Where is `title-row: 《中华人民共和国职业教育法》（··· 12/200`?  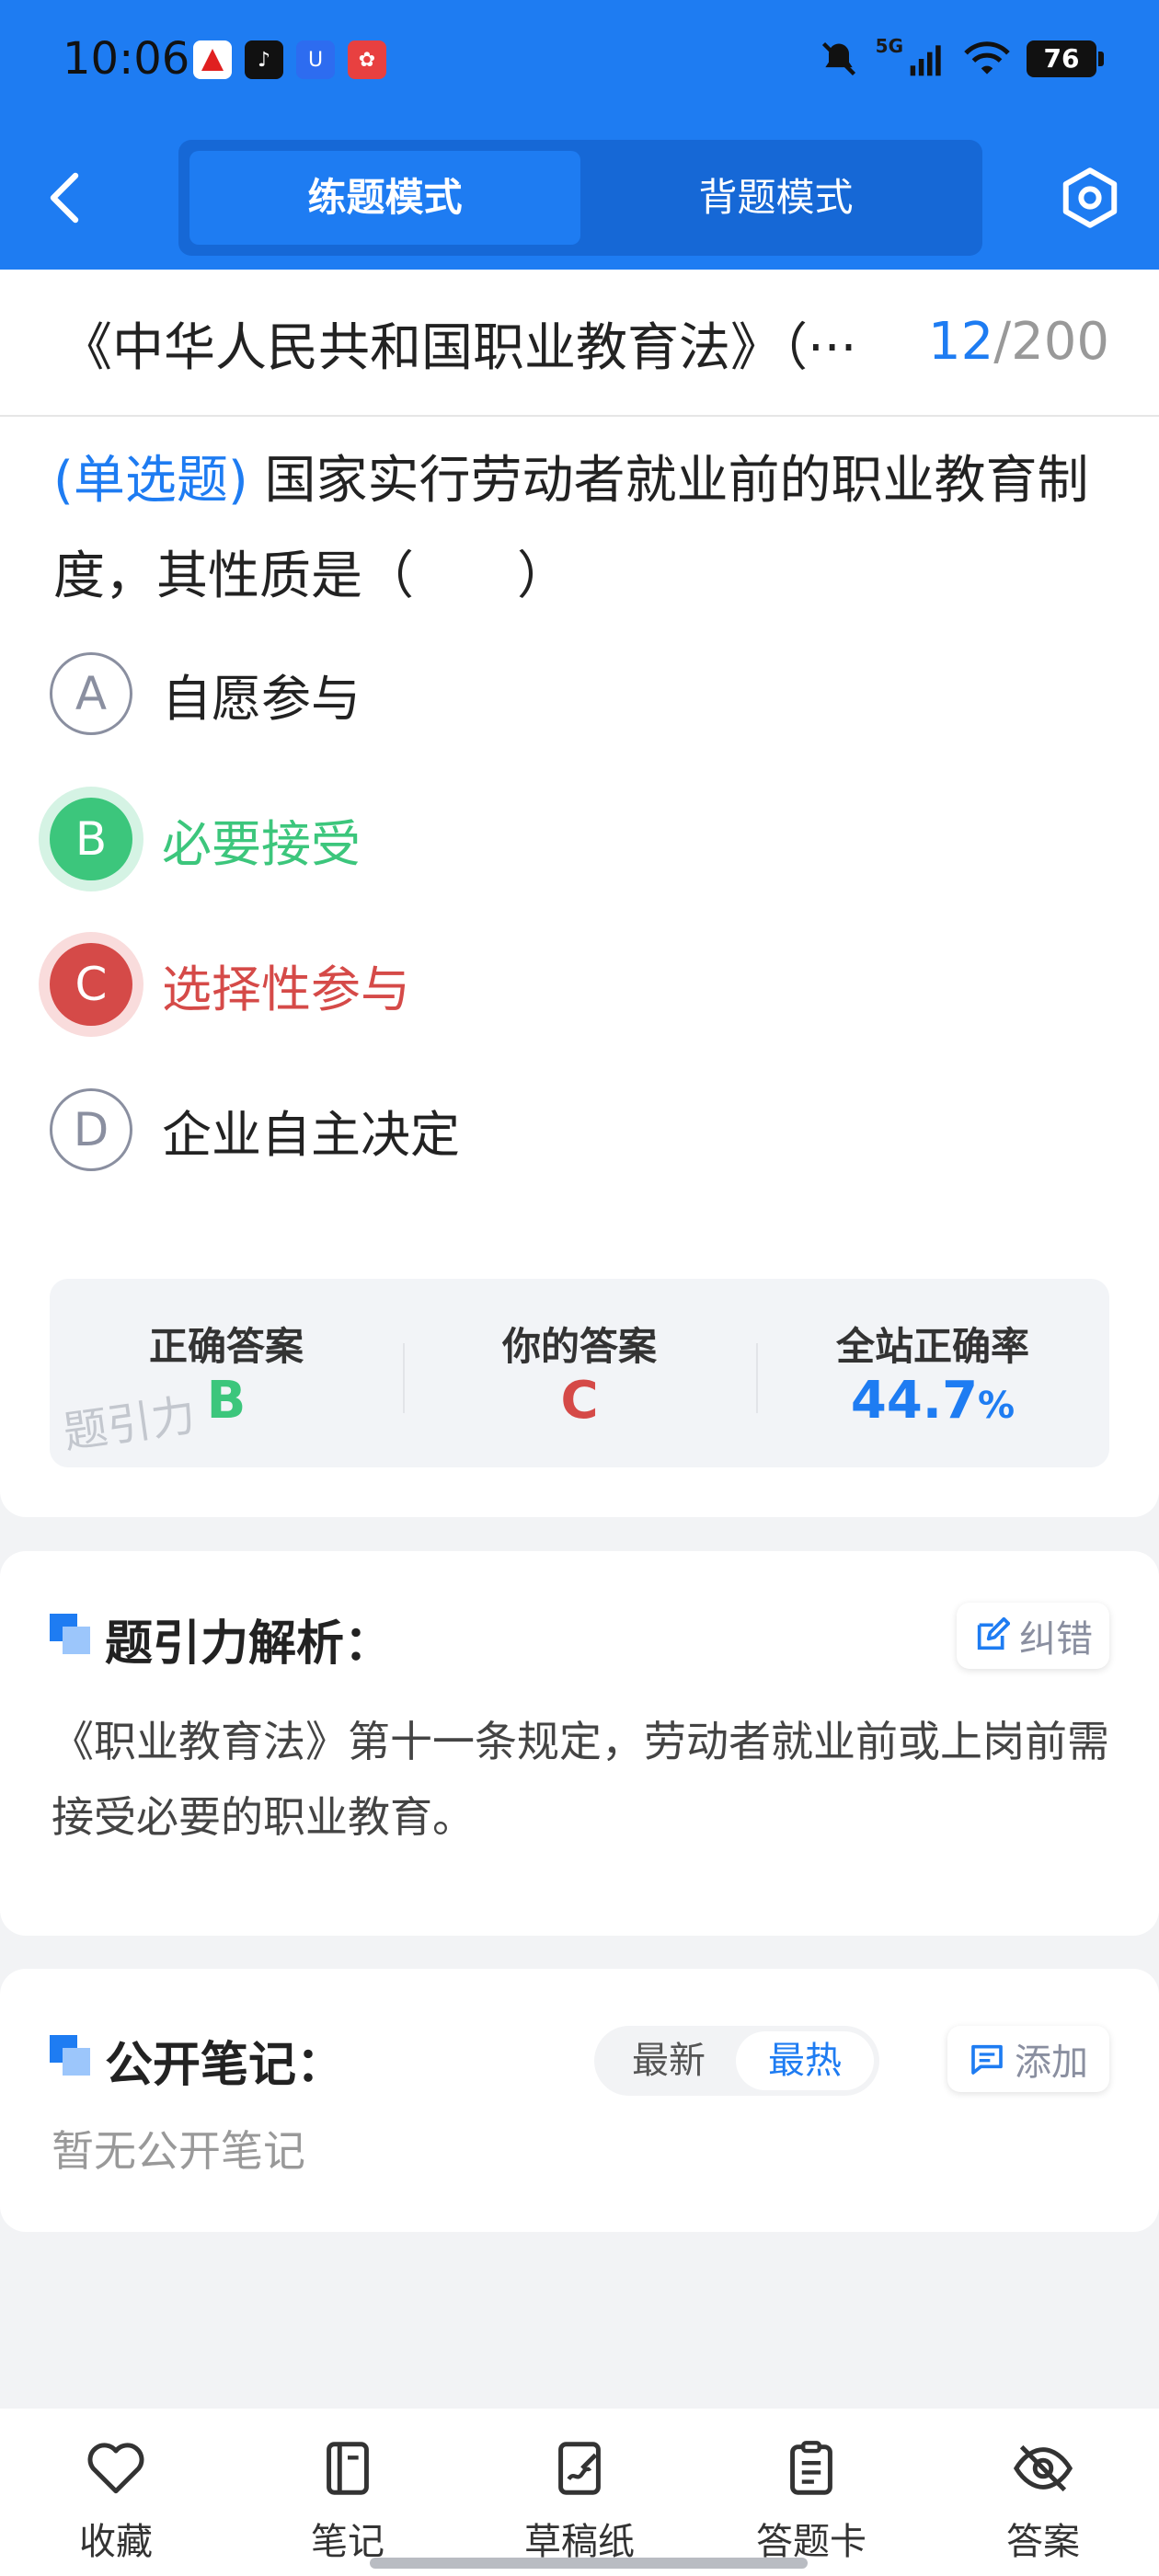 title-row: 《中华人民共和国职业教育法》（··· 12/200 is located at coordinates (579, 343).